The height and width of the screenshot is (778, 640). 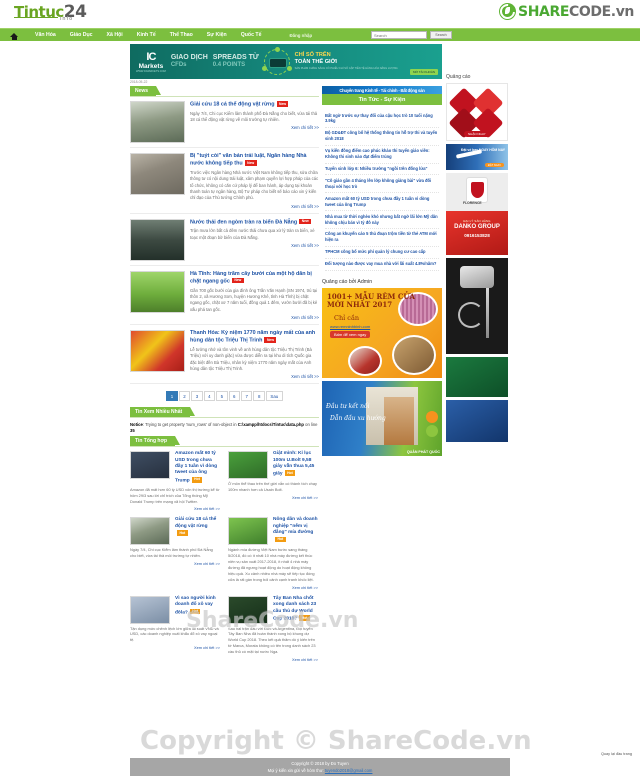 What do you see at coordinates (276, 60) in the screenshot?
I see `globe-icon` at bounding box center [276, 60].